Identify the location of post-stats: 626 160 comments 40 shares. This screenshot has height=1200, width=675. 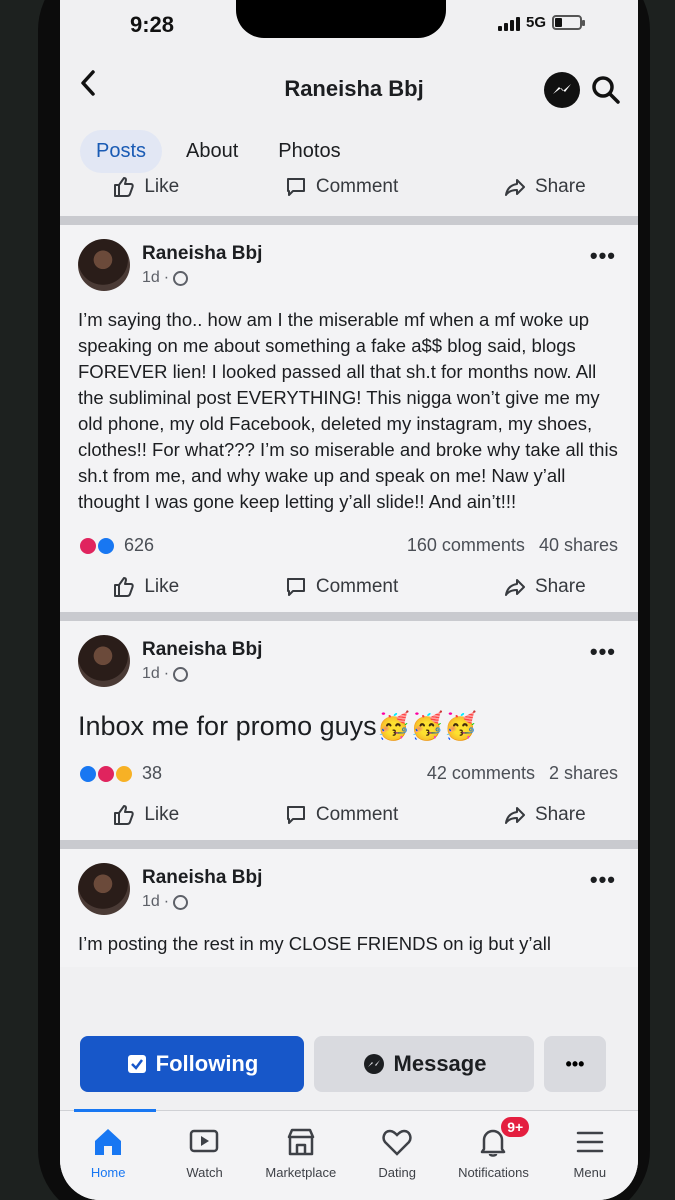
(349, 543).